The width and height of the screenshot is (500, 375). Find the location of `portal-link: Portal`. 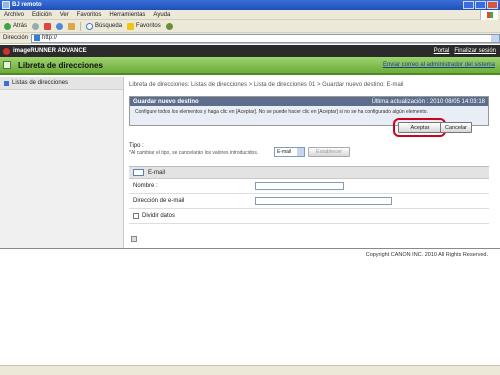

portal-link: Portal is located at coordinates (442, 51).